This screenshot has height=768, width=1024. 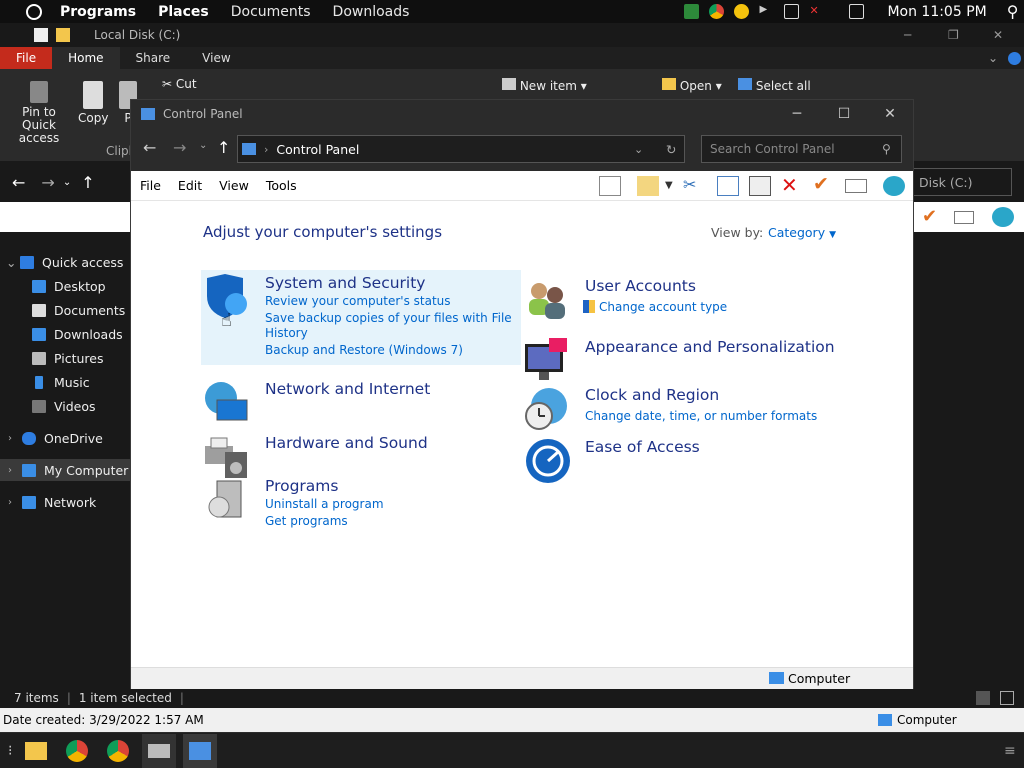 I want to click on menu-places: Places, so click(x=183, y=12).